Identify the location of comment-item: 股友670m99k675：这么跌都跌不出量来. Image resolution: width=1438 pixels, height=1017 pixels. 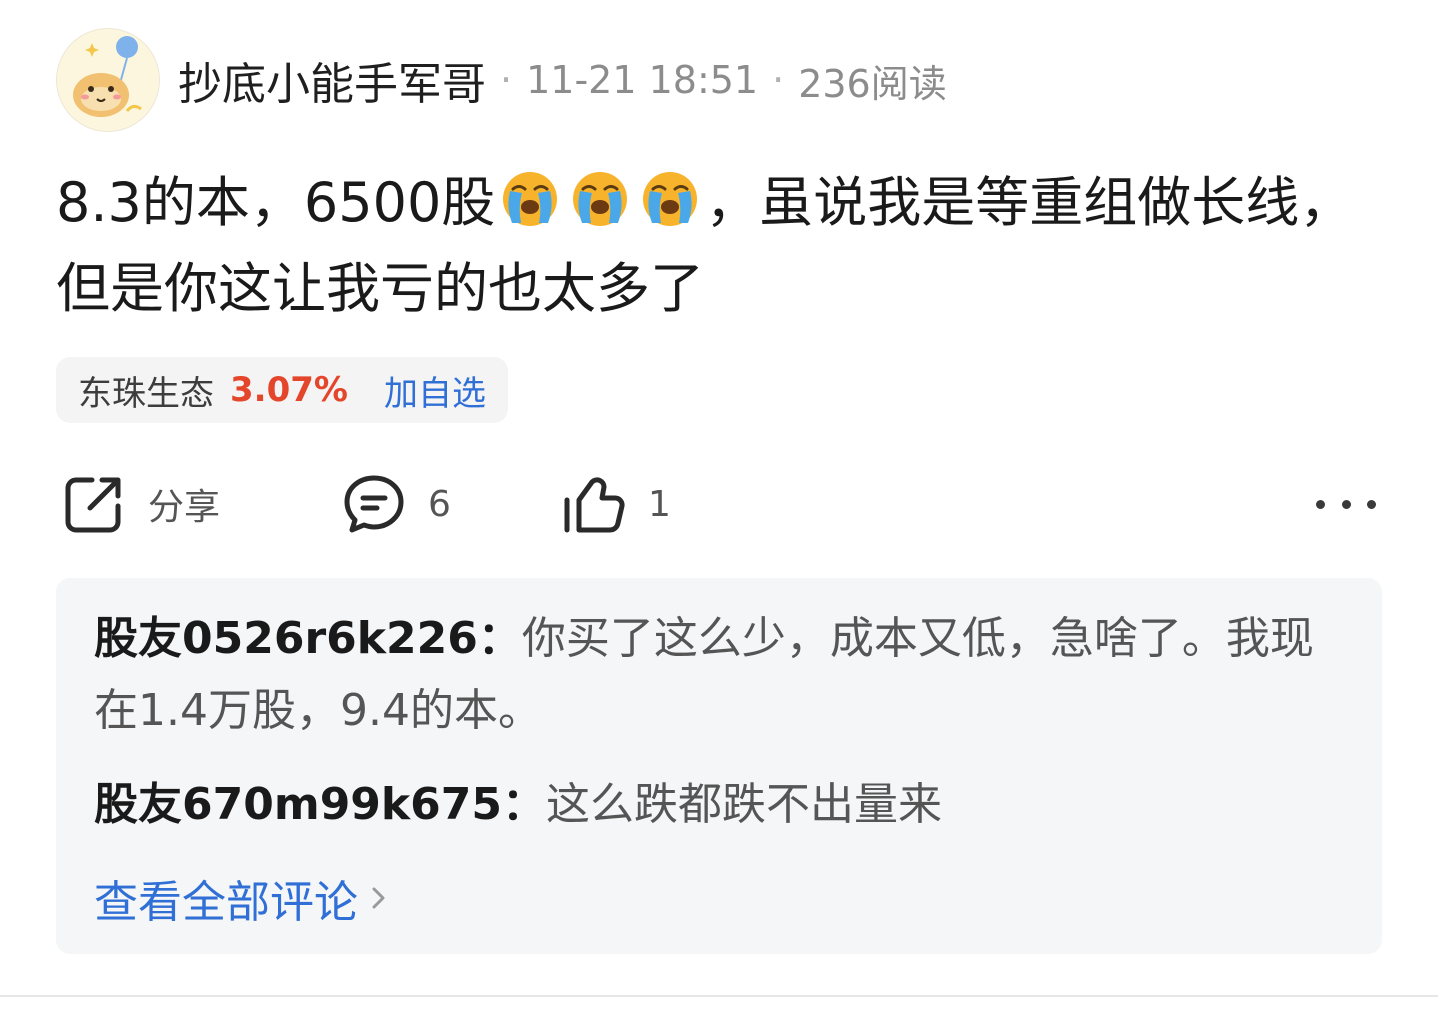
(714, 805).